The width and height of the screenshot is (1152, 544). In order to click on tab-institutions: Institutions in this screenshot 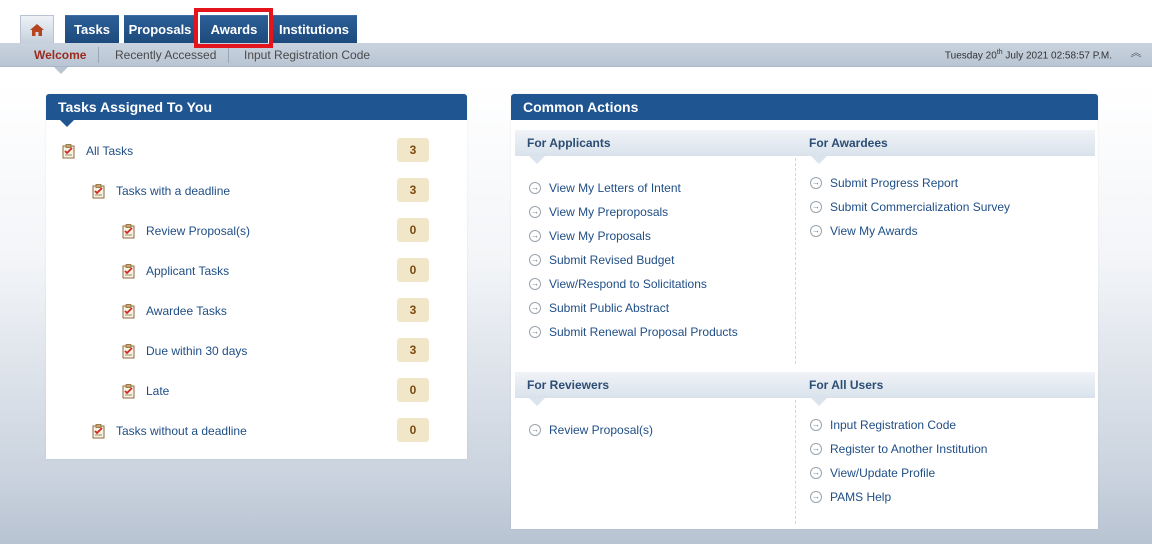, I will do `click(314, 29)`.